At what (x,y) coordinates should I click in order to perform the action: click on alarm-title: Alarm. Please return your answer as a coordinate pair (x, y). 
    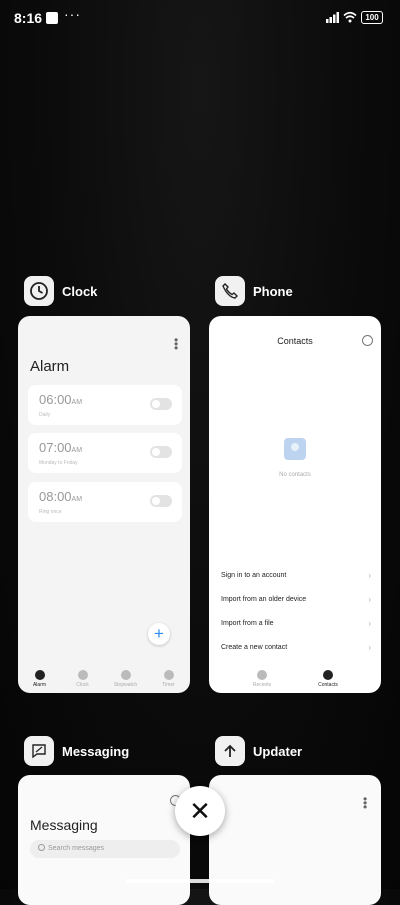
    Looking at the image, I should click on (50, 366).